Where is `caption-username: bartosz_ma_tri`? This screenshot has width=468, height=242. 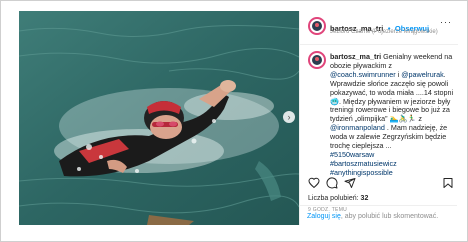 caption-username: bartosz_ma_tri is located at coordinates (355, 56).